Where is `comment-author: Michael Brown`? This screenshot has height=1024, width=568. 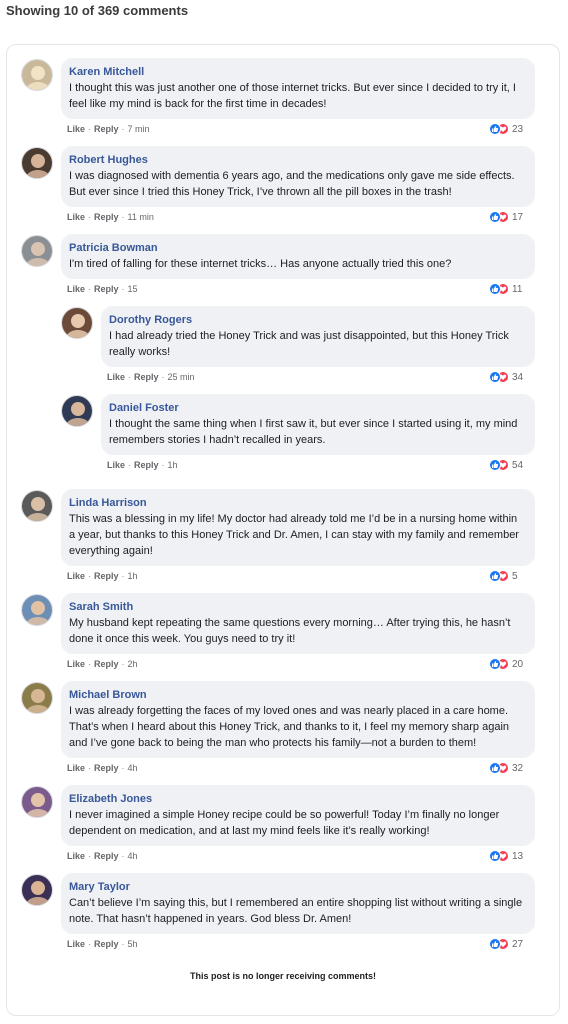
comment-author: Michael Brown is located at coordinates (297, 695).